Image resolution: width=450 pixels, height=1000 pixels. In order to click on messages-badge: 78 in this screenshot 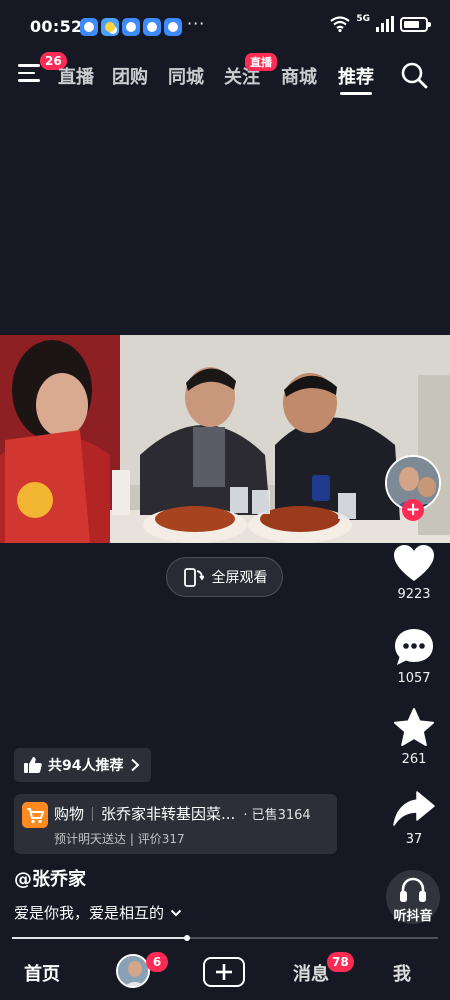, I will do `click(340, 962)`.